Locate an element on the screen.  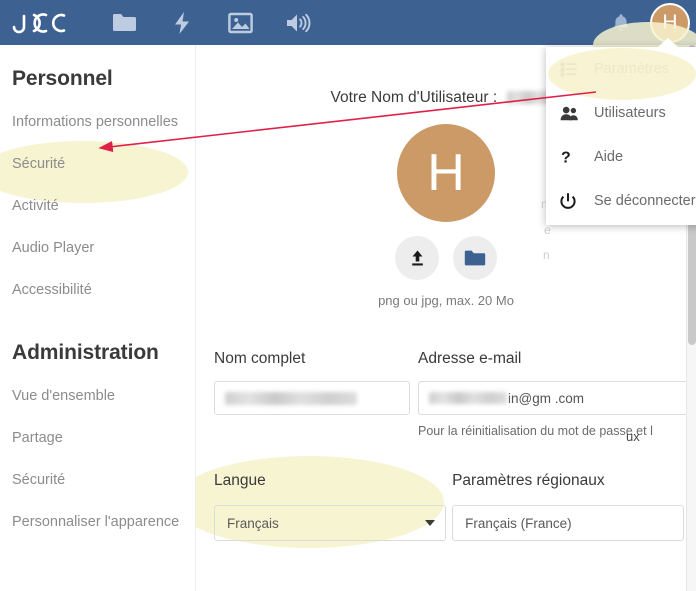
sidebar-heading-personal: Personnel is located at coordinates (62, 78).